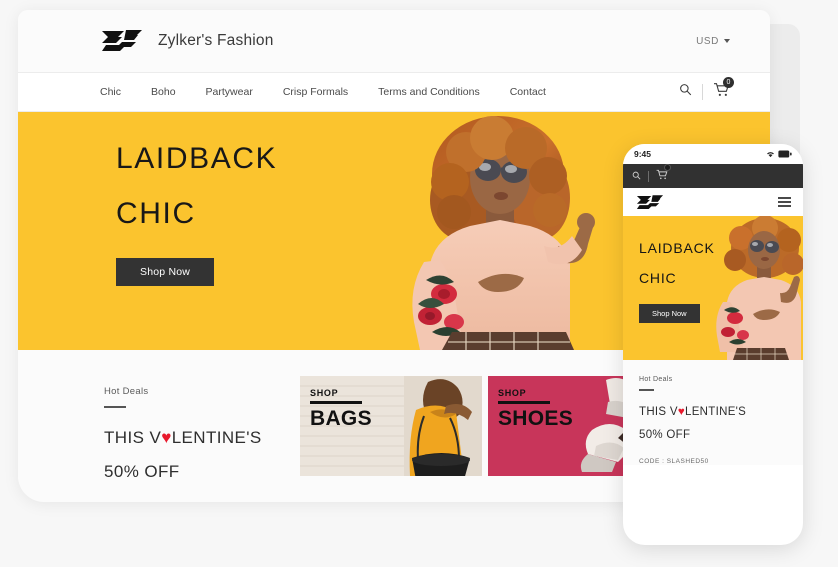 Image resolution: width=838 pixels, height=567 pixels. What do you see at coordinates (528, 92) in the screenshot?
I see `nav-item-contact: Contact` at bounding box center [528, 92].